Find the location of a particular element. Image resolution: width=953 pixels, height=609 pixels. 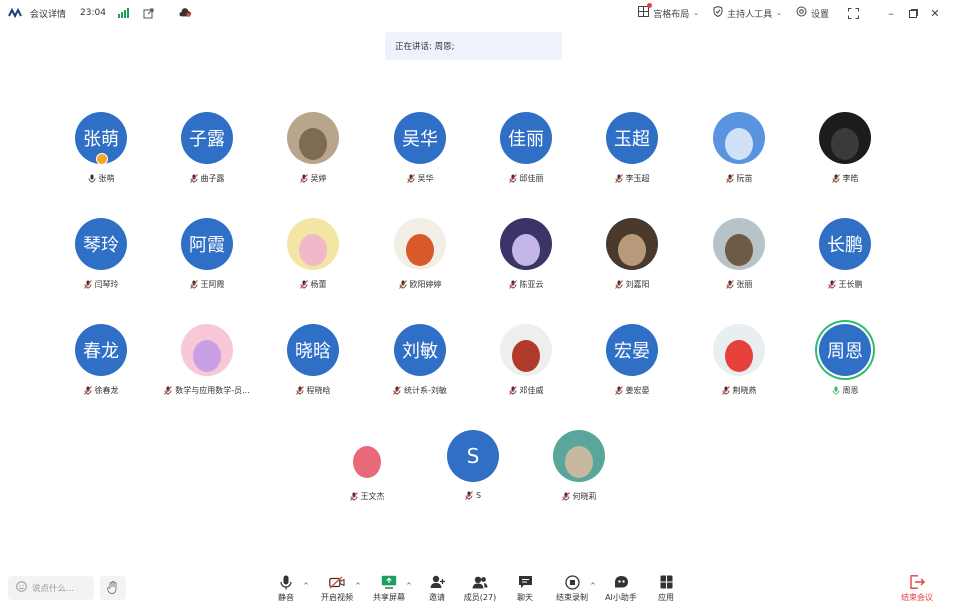

host-tools-label: 主持人工具 is located at coordinates (750, 14).